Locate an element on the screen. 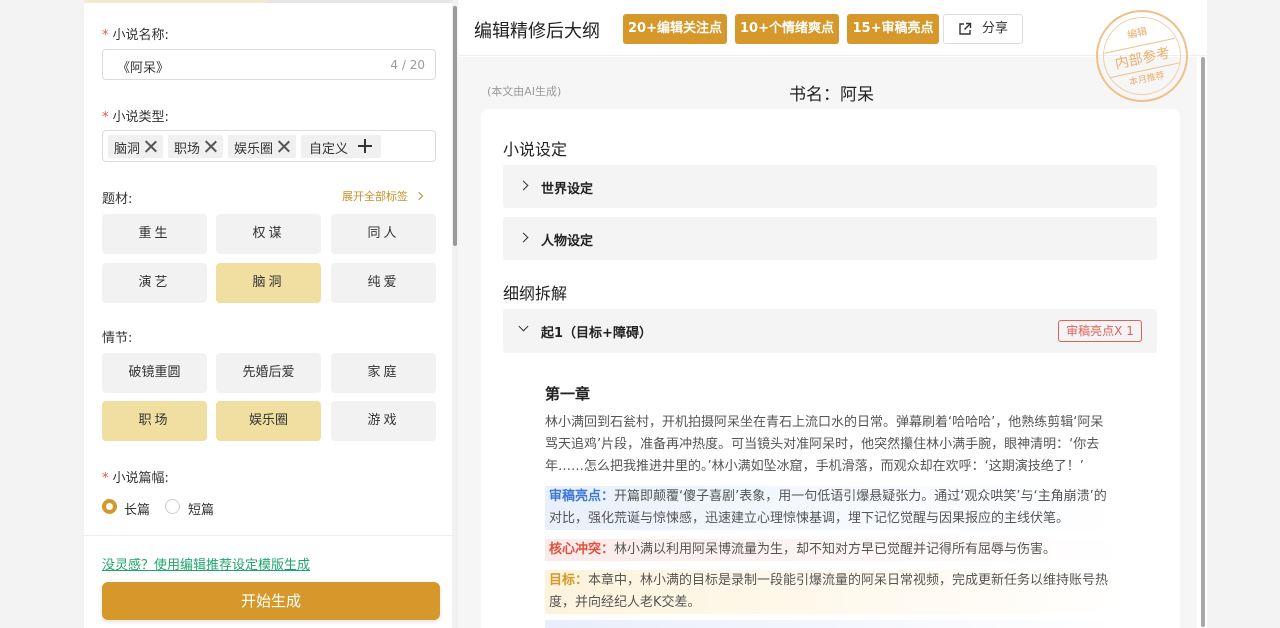 This screenshot has width=1280, height=628. plot-chip: 游戏 is located at coordinates (383, 421).